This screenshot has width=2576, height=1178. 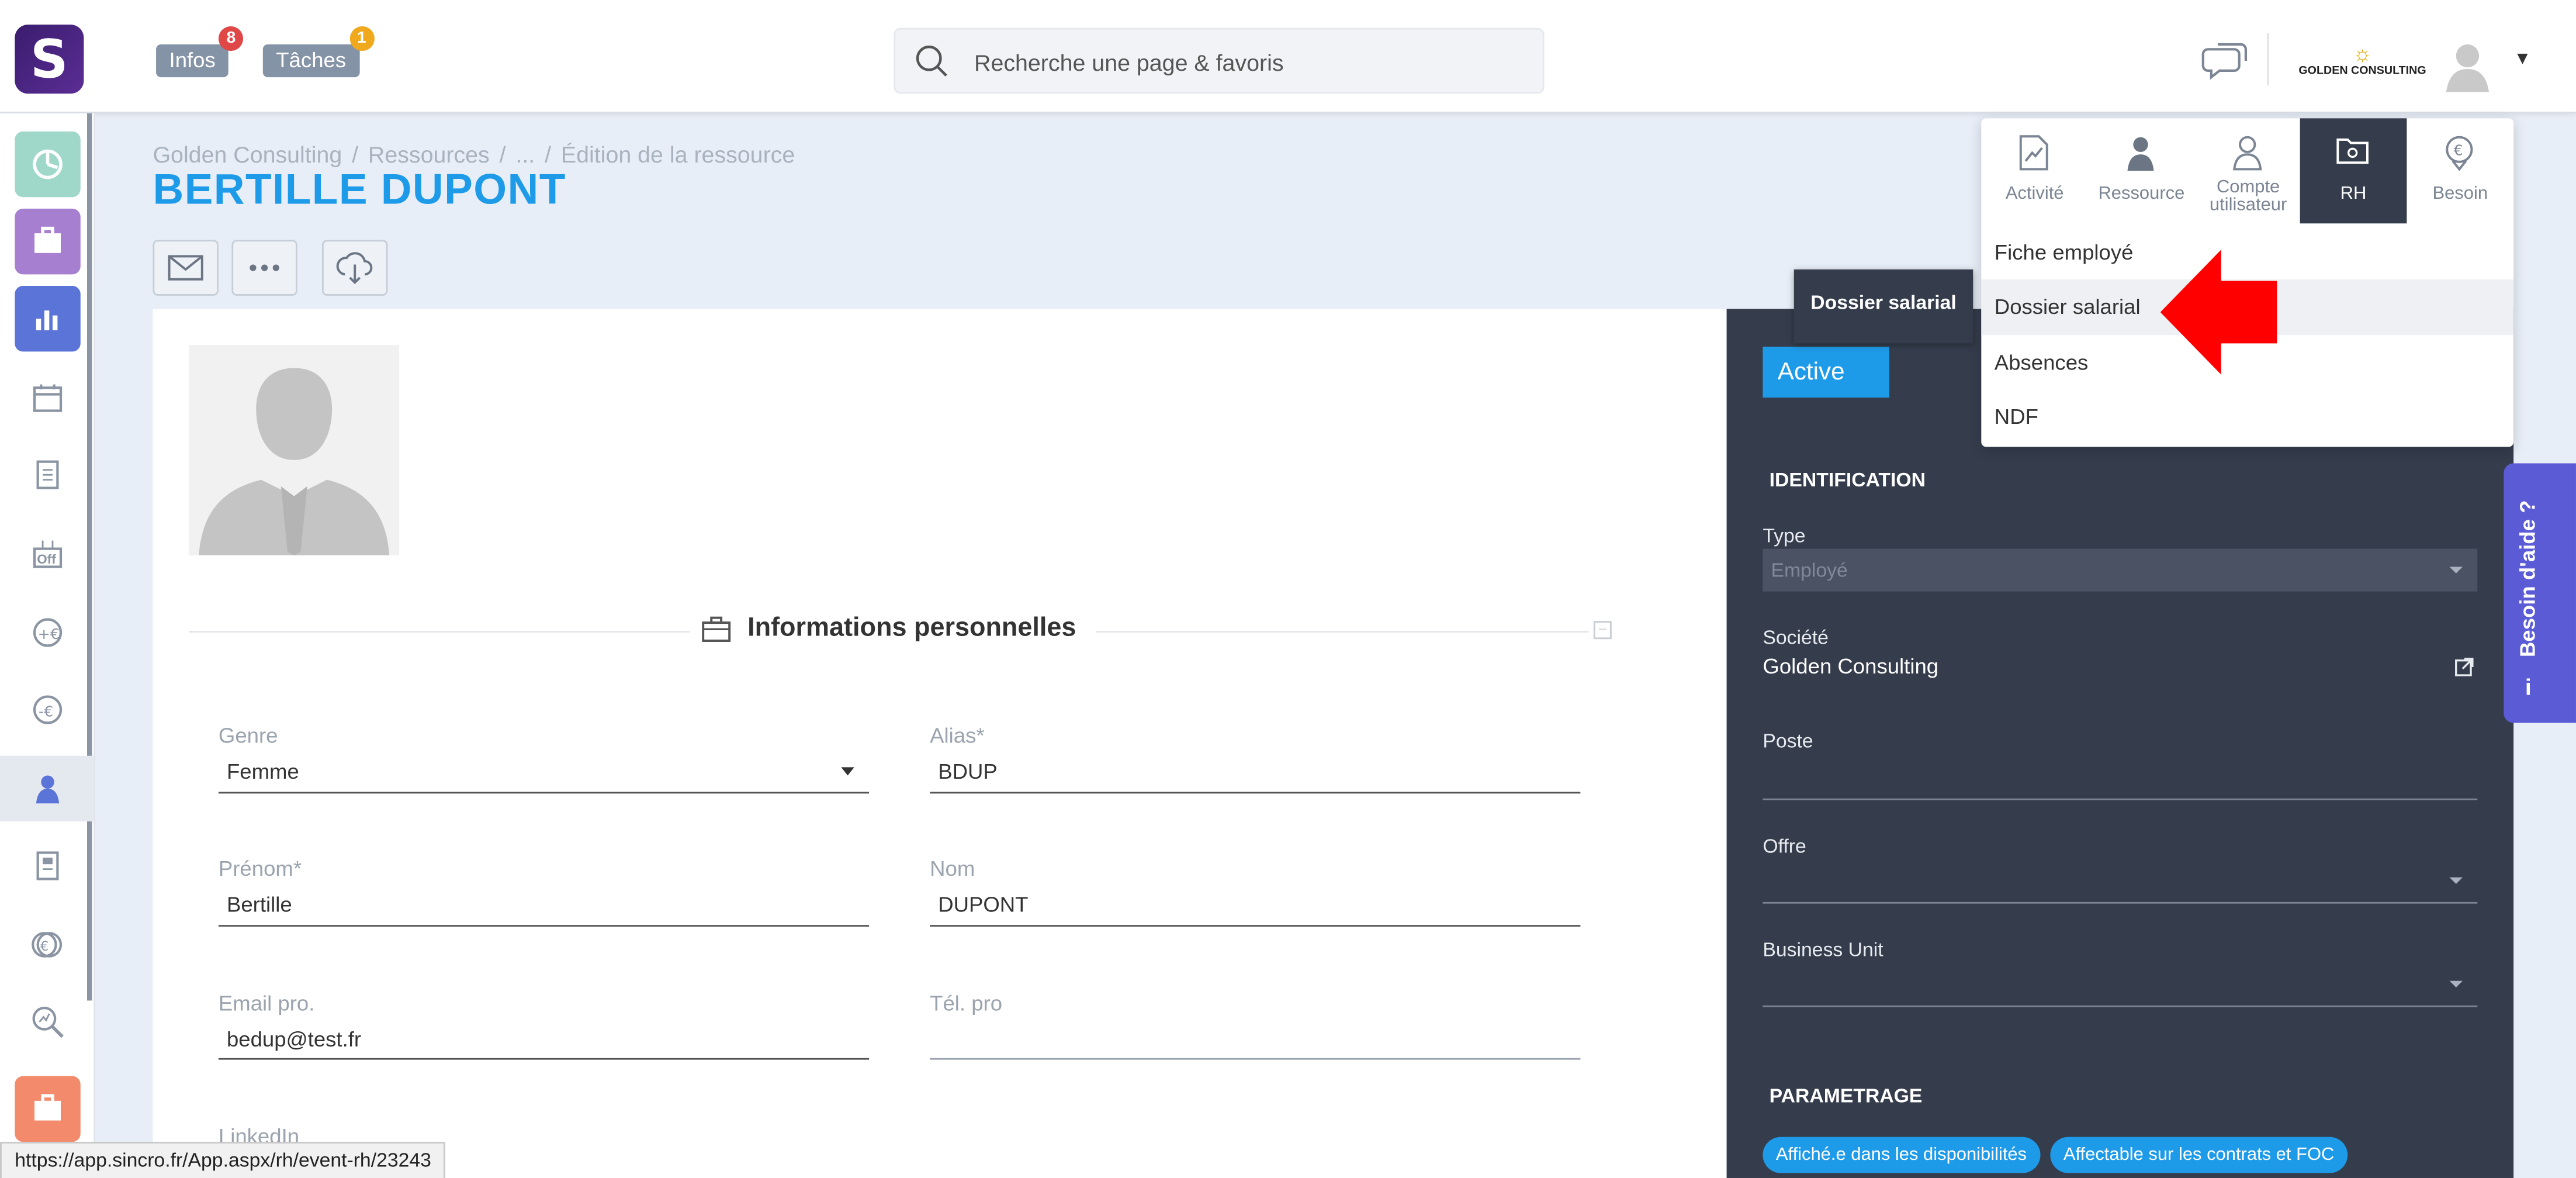 I want to click on more-actions-button, so click(x=264, y=268).